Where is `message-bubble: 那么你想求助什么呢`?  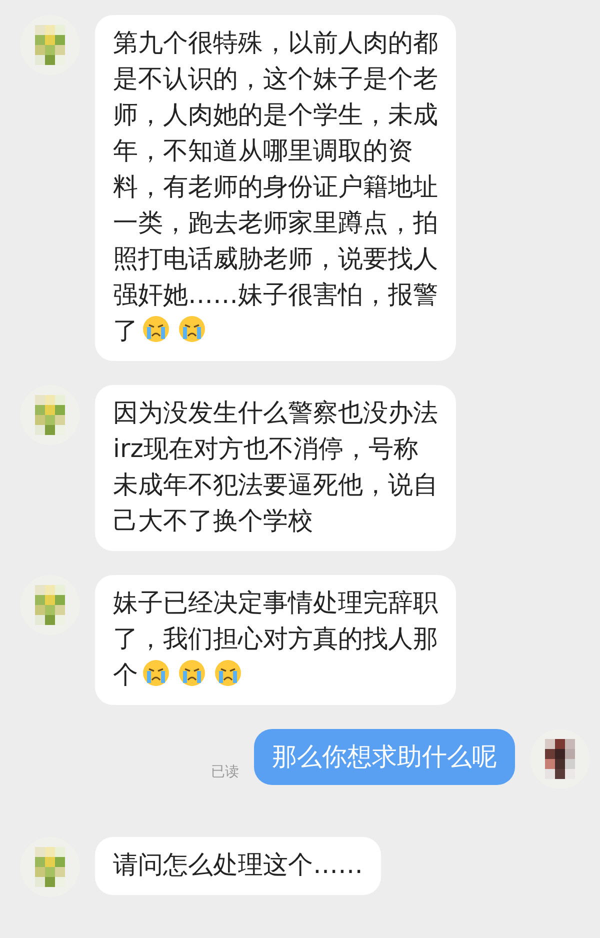
message-bubble: 那么你想求助什么呢 is located at coordinates (384, 757).